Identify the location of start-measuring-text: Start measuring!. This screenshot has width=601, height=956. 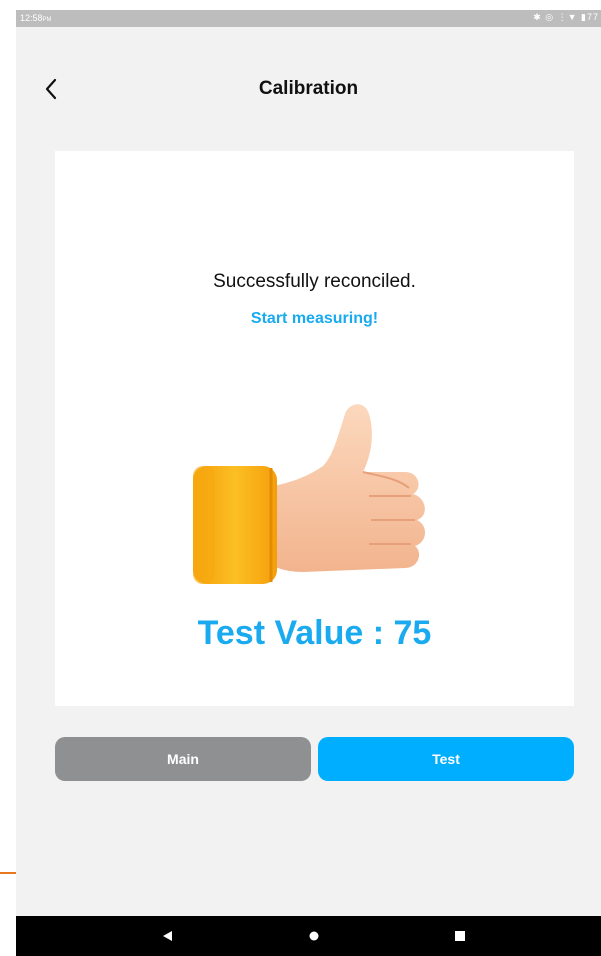
(314, 318).